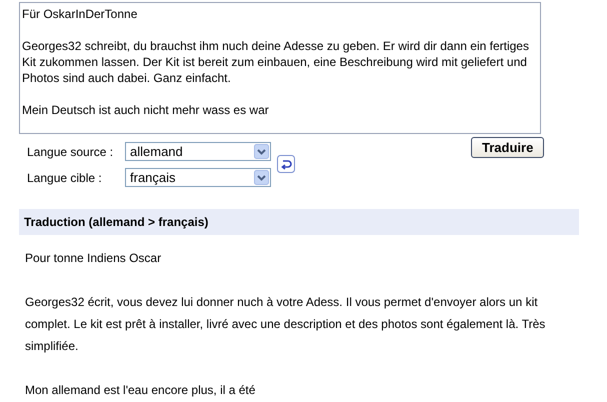 The height and width of the screenshot is (402, 607). I want to click on translate-button: Traduire, so click(507, 147).